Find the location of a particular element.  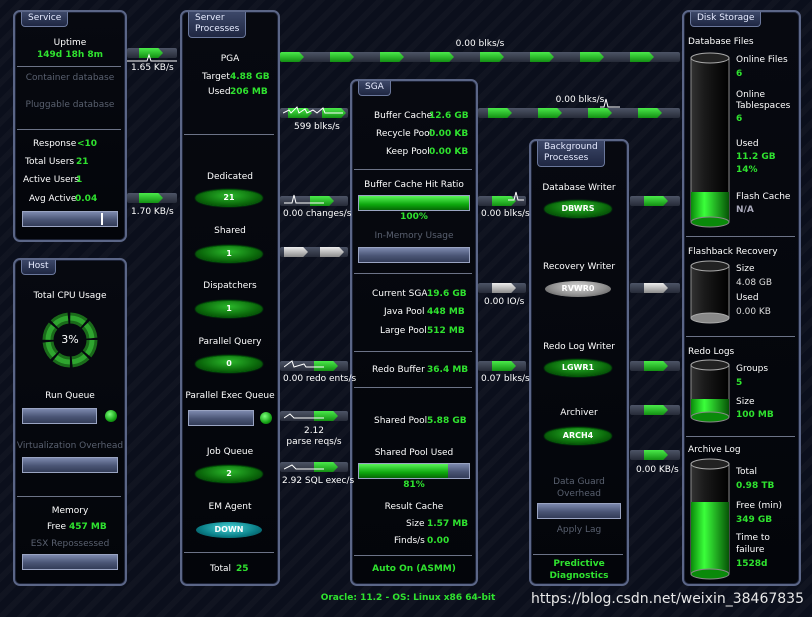

flow-sga-bg-label: 0.00 blks/s is located at coordinates (505, 214).